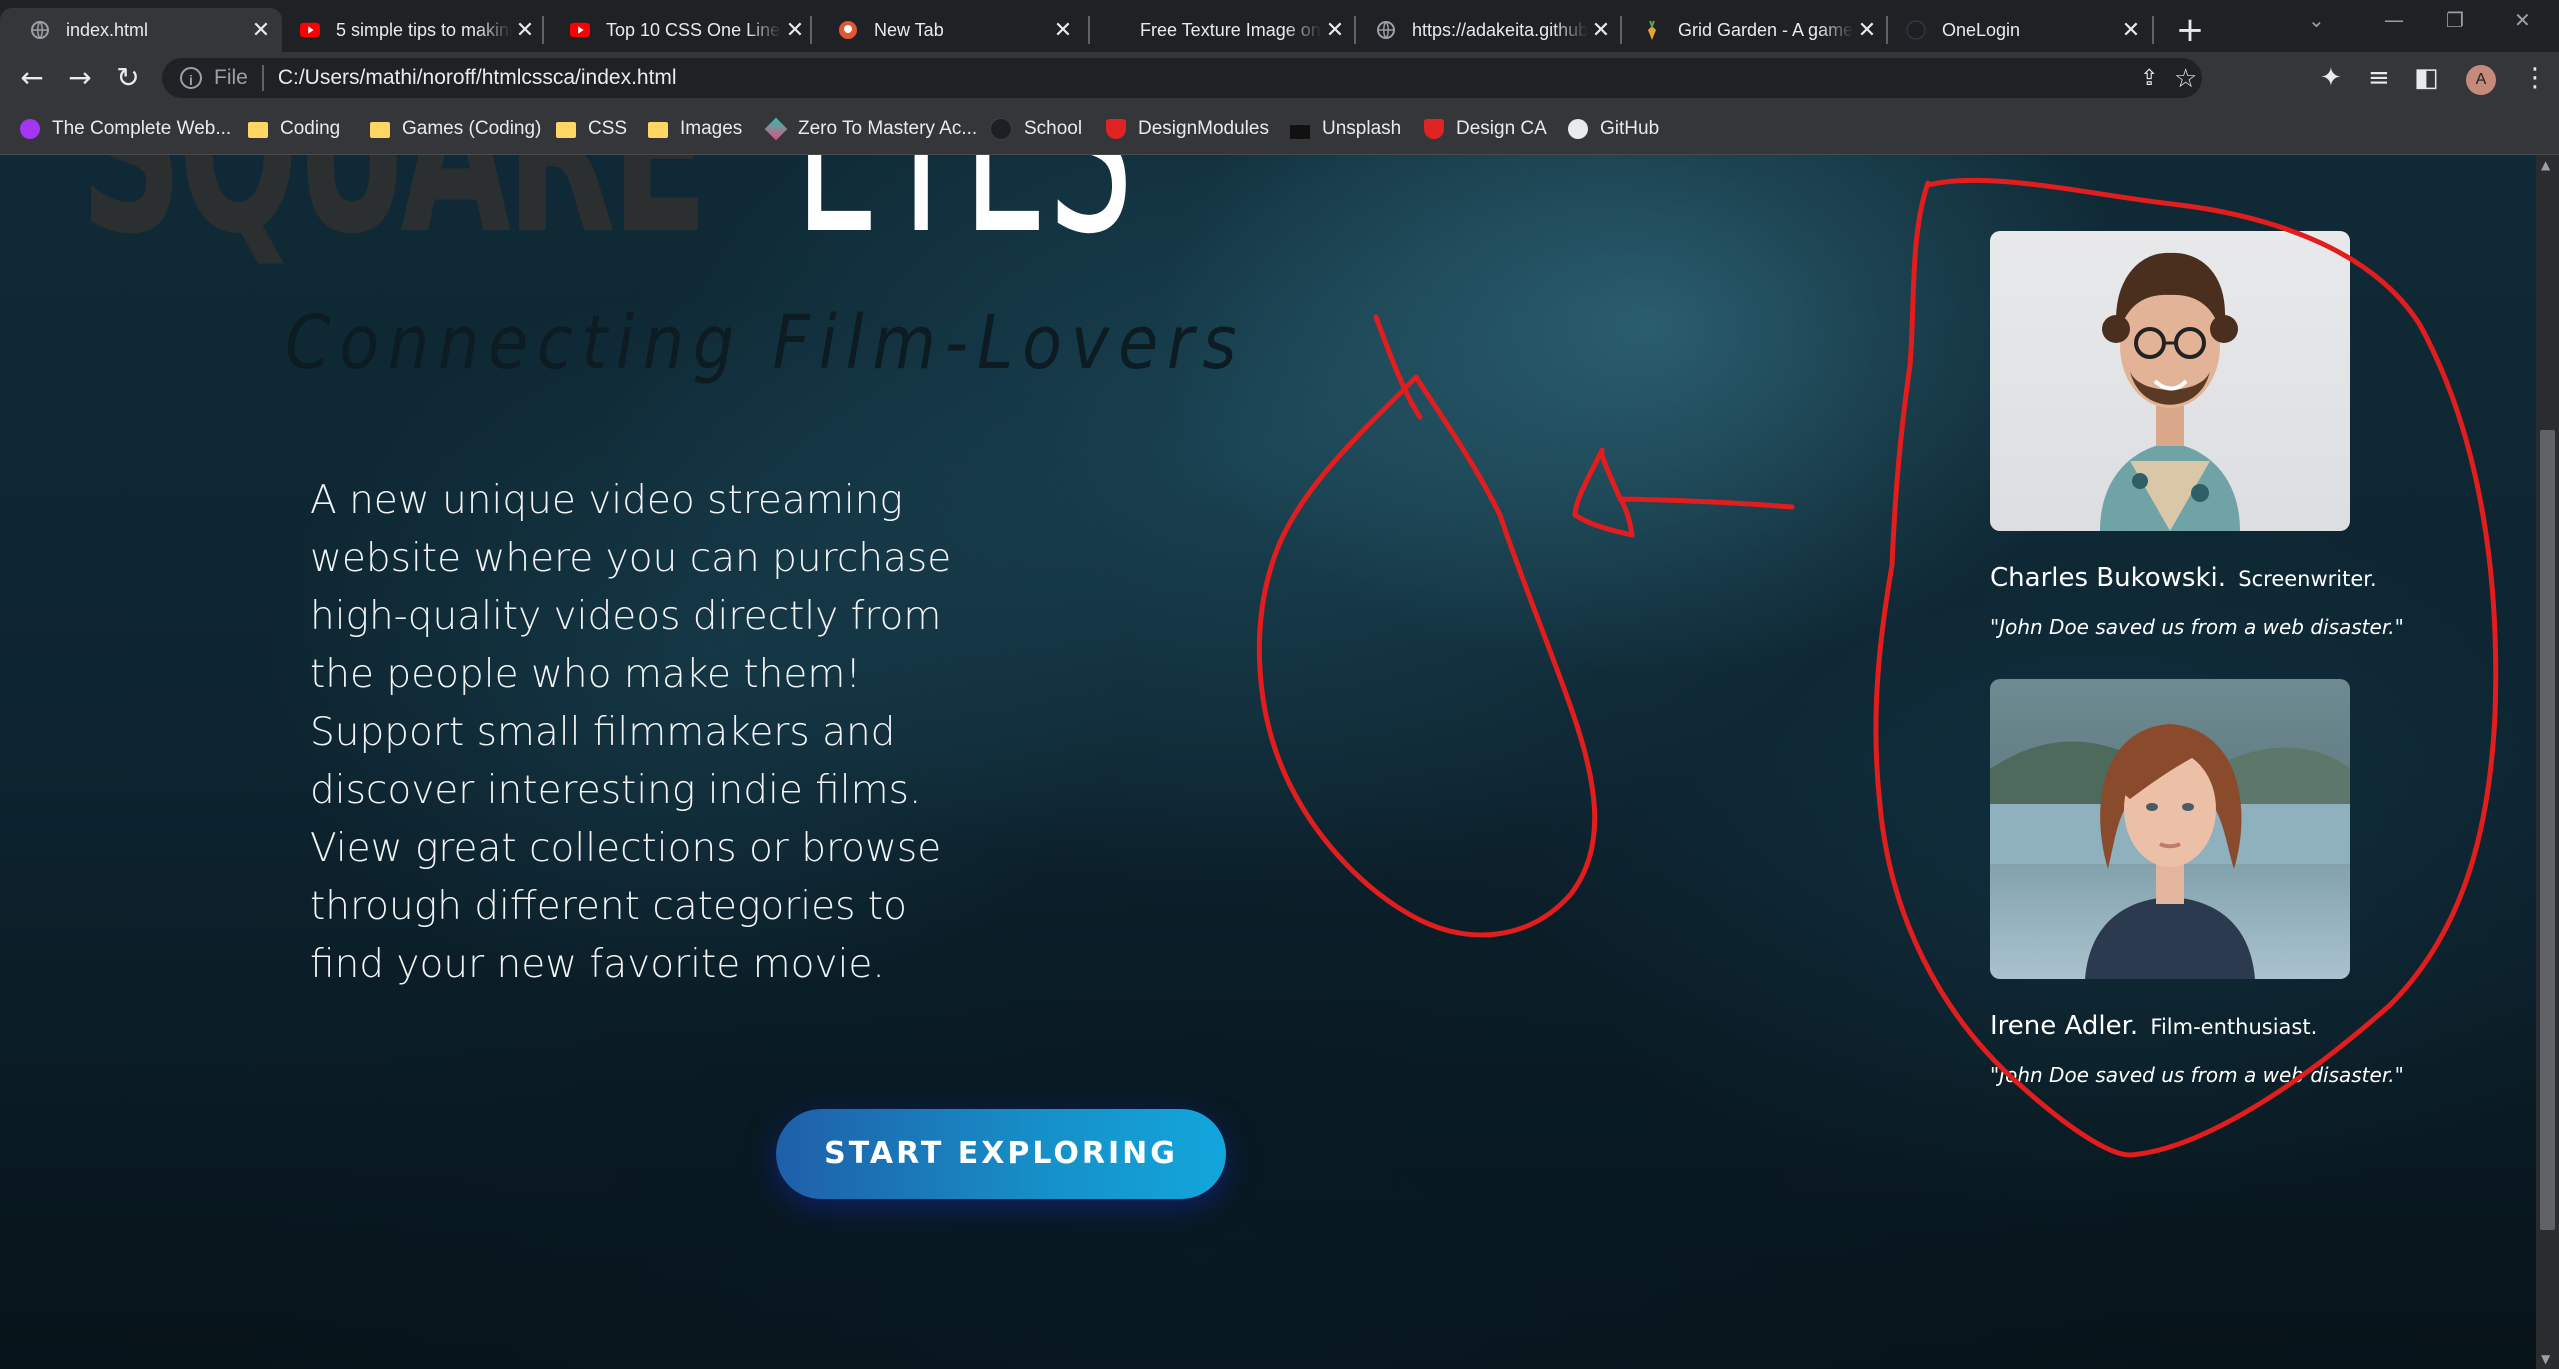  Describe the element at coordinates (2197, 1075) in the screenshot. I see `testimonial-quote: "John Doe saved us from a web disaster."` at that location.